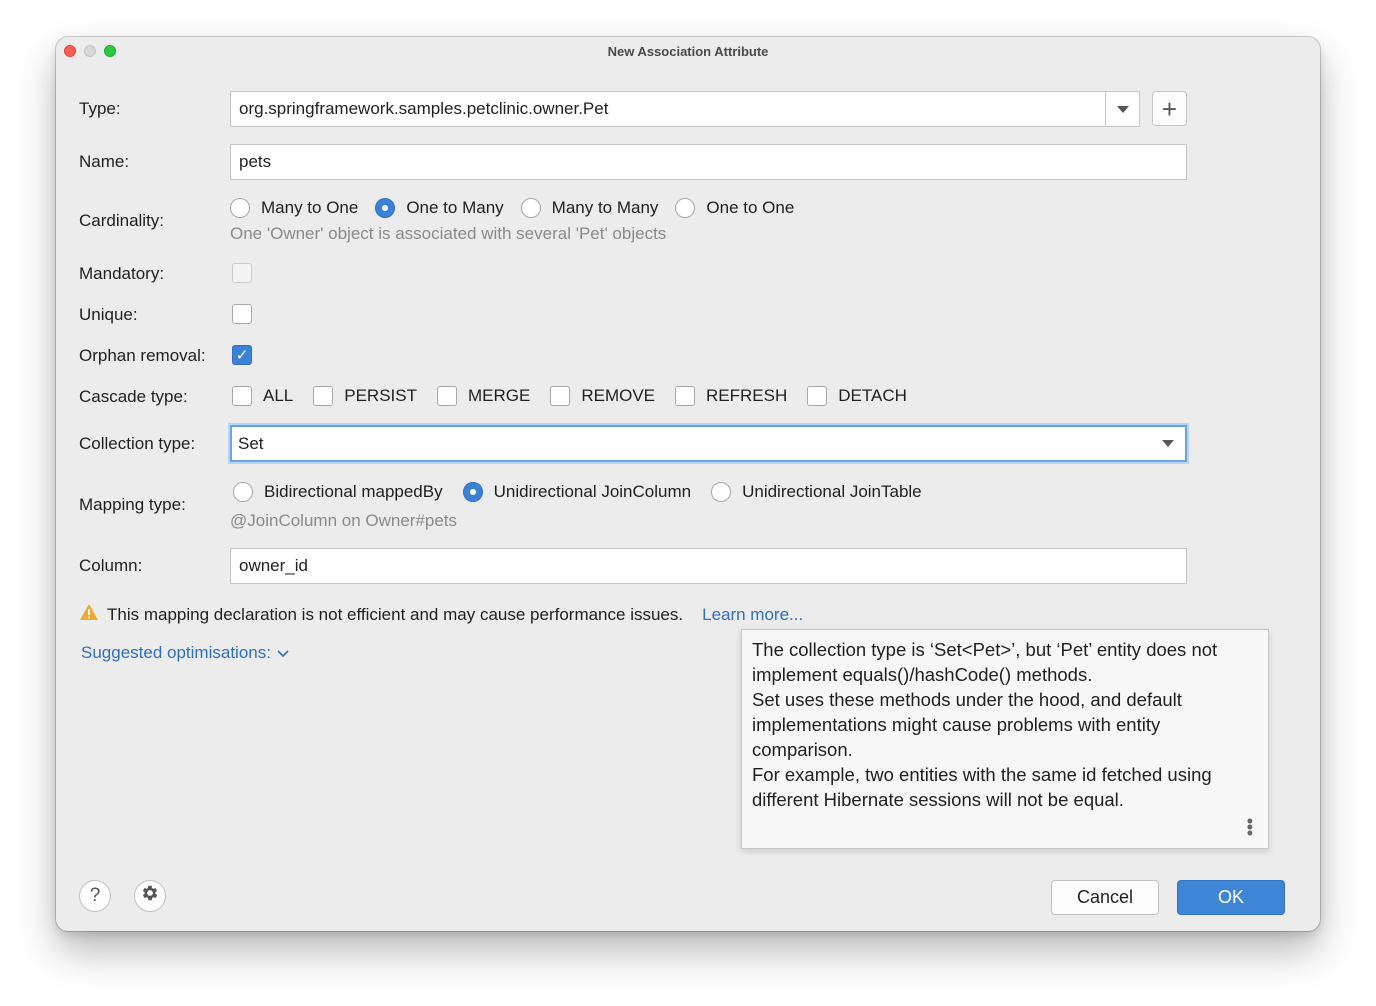 This screenshot has width=1376, height=1006. I want to click on mapping-unidirectional-jointable: Unidirectional JoinTable, so click(816, 492).